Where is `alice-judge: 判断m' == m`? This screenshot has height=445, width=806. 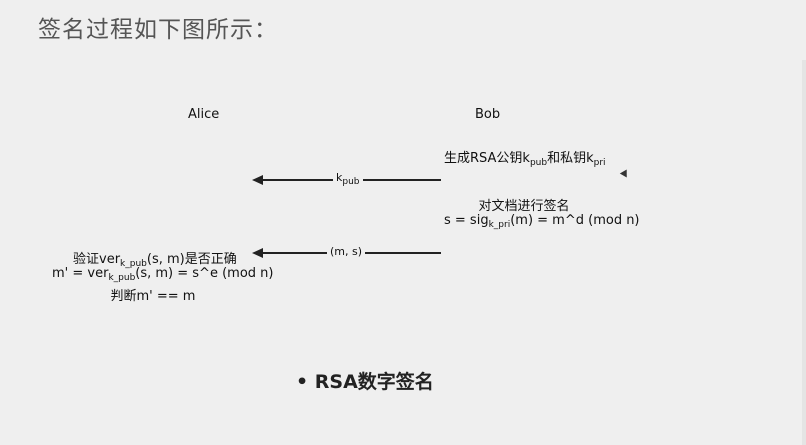
alice-judge: 判断m' == m is located at coordinates (153, 296).